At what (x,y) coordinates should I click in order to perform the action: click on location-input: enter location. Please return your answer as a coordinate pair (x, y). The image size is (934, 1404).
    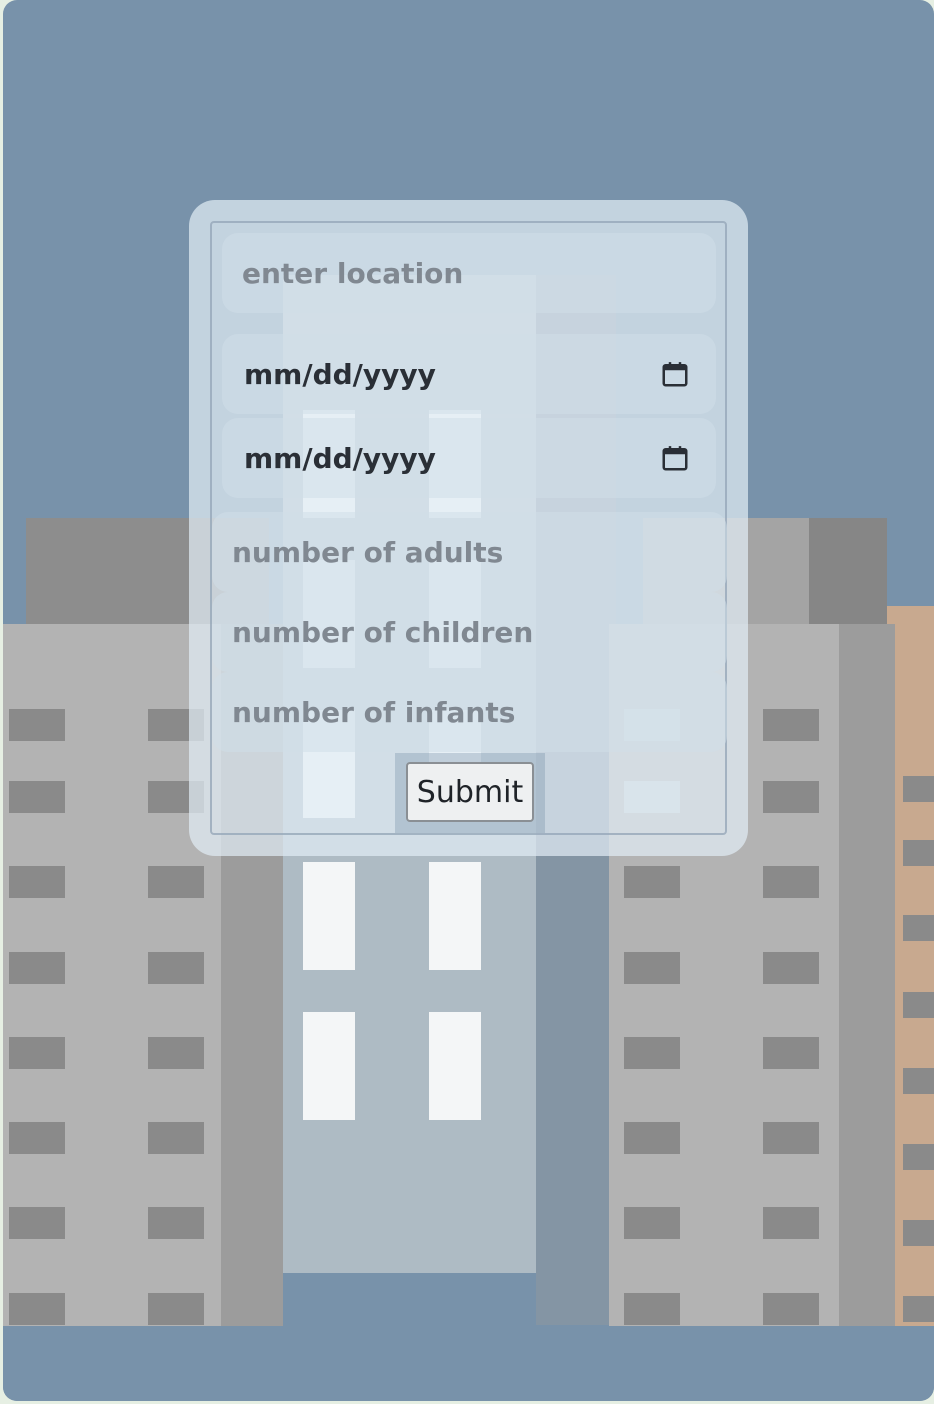
    Looking at the image, I should click on (469, 273).